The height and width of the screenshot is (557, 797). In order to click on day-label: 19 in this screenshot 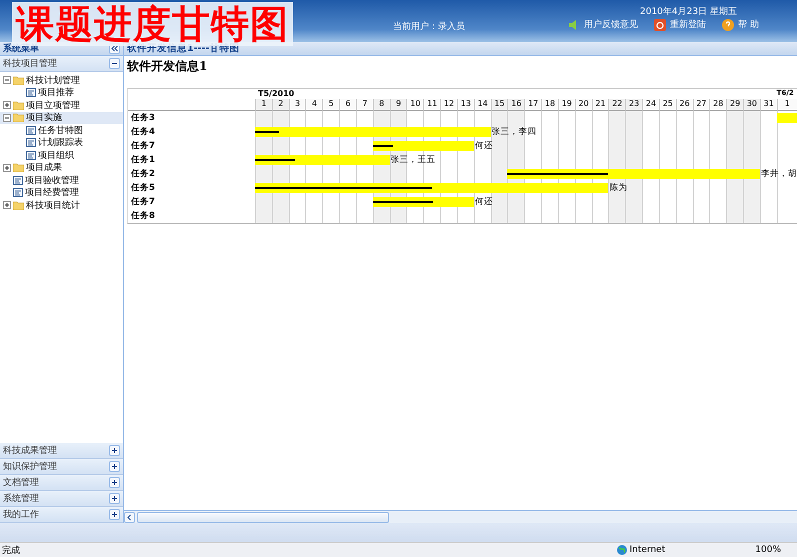, I will do `click(566, 105)`.